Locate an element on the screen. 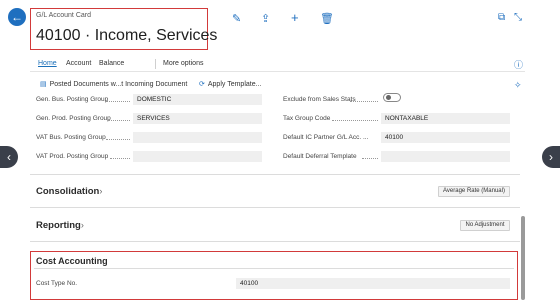 This screenshot has width=560, height=300. tab-more-options: More options is located at coordinates (183, 63).